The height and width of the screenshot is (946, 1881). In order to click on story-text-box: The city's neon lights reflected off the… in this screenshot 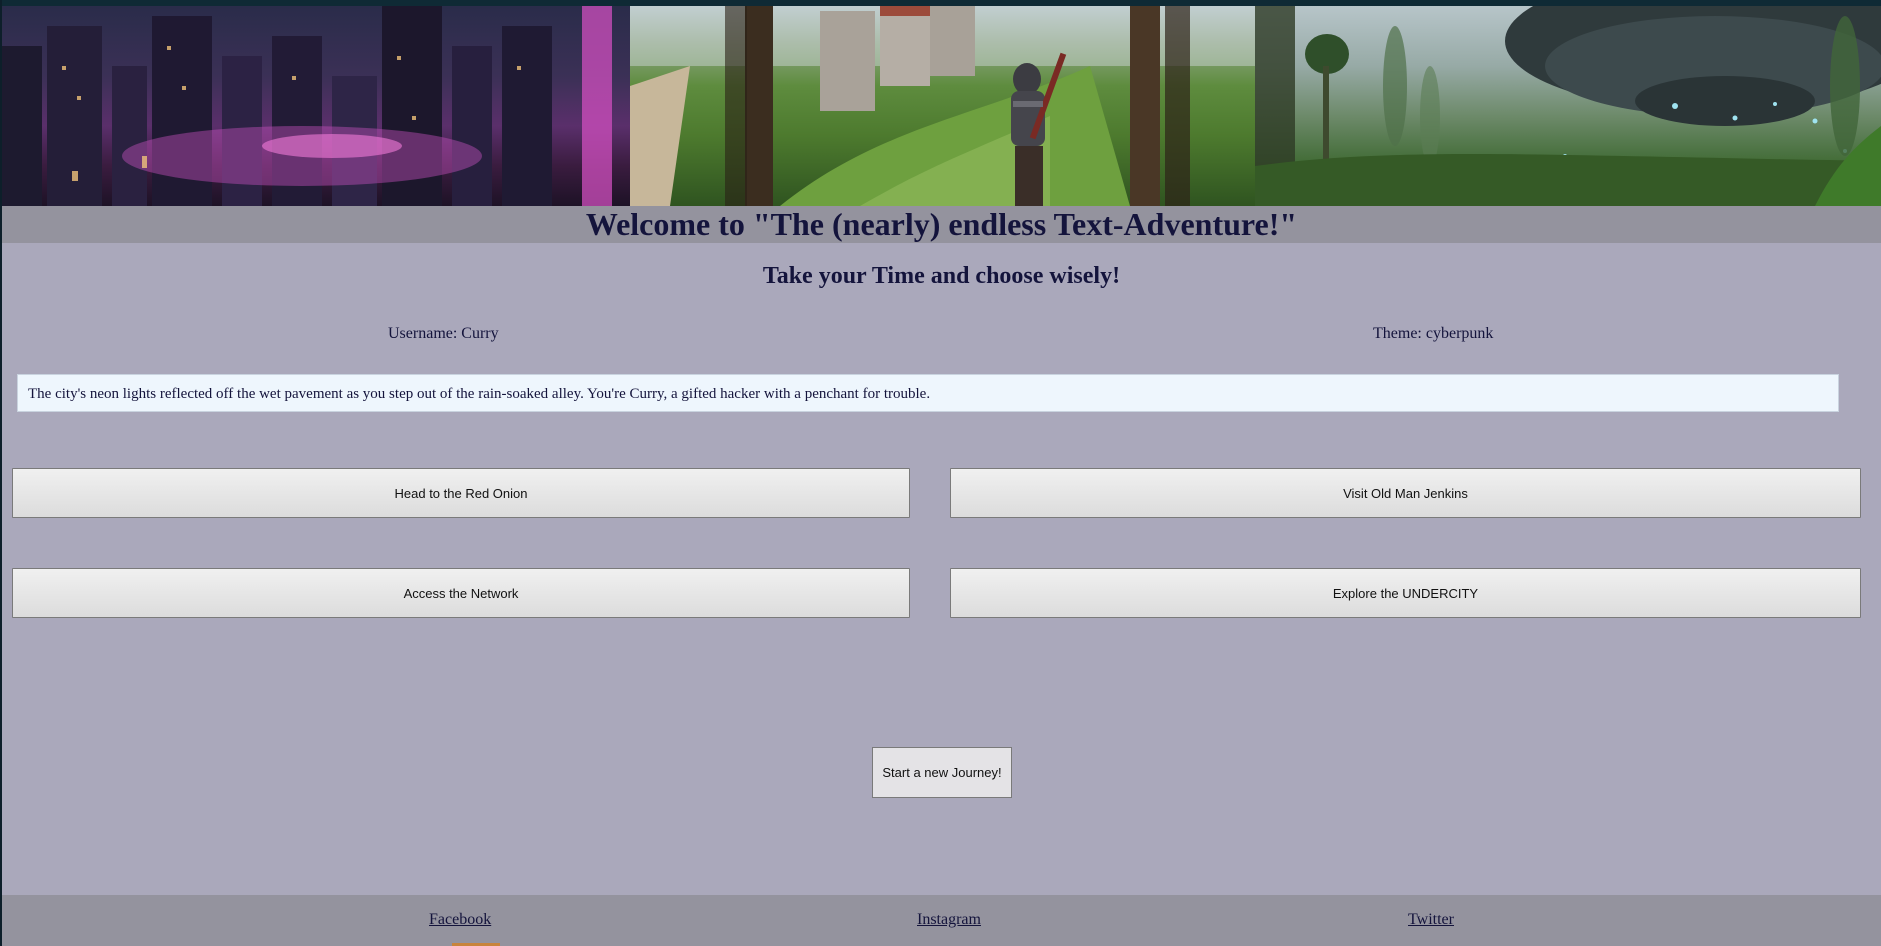, I will do `click(928, 393)`.